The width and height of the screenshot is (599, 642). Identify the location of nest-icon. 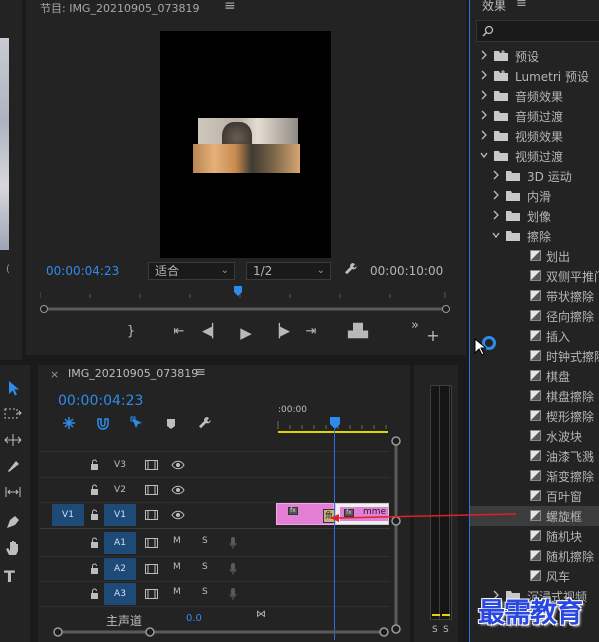
(69, 423).